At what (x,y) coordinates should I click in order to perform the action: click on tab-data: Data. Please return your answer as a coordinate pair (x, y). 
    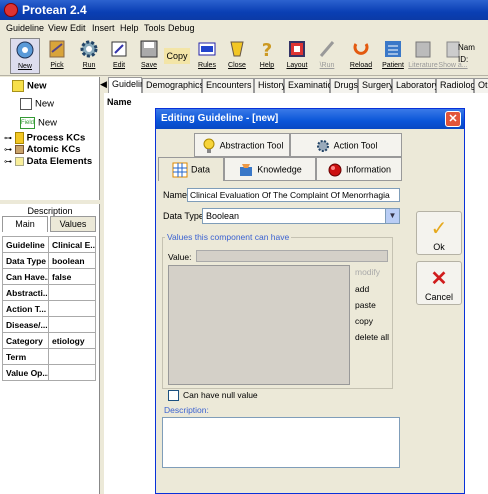
    Looking at the image, I should click on (191, 169).